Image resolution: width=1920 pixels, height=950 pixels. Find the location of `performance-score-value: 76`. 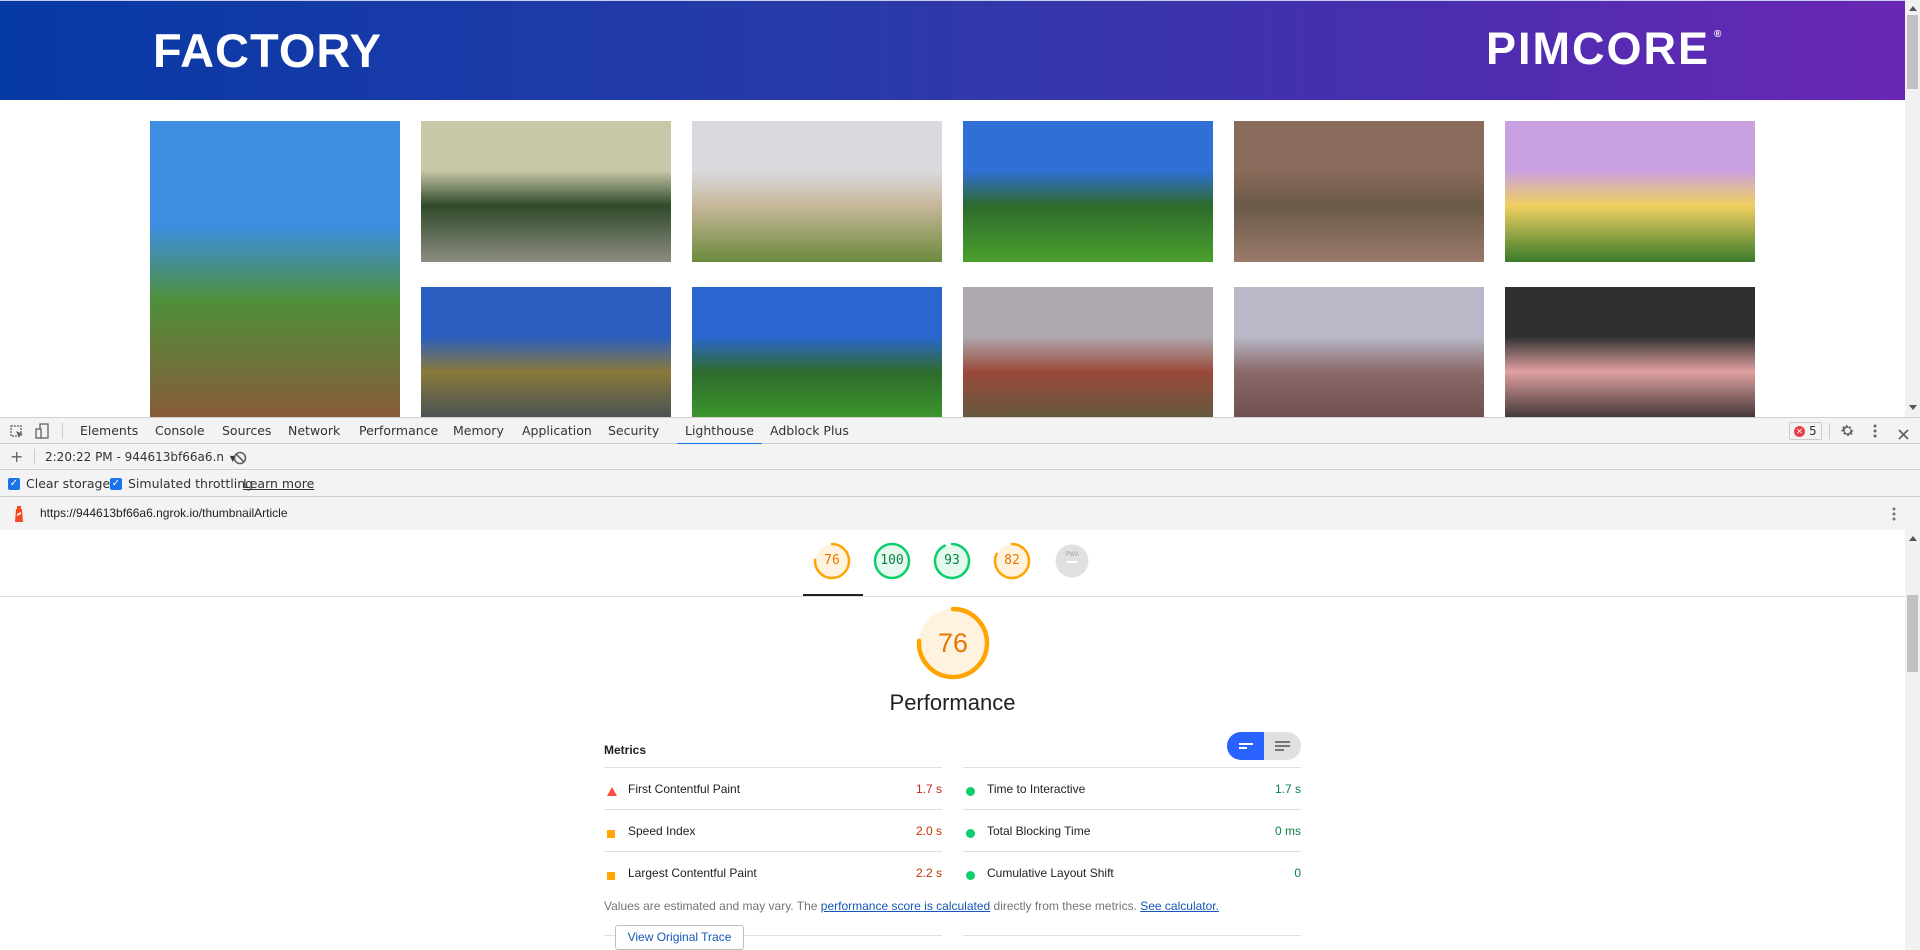

performance-score-value: 76 is located at coordinates (953, 643).